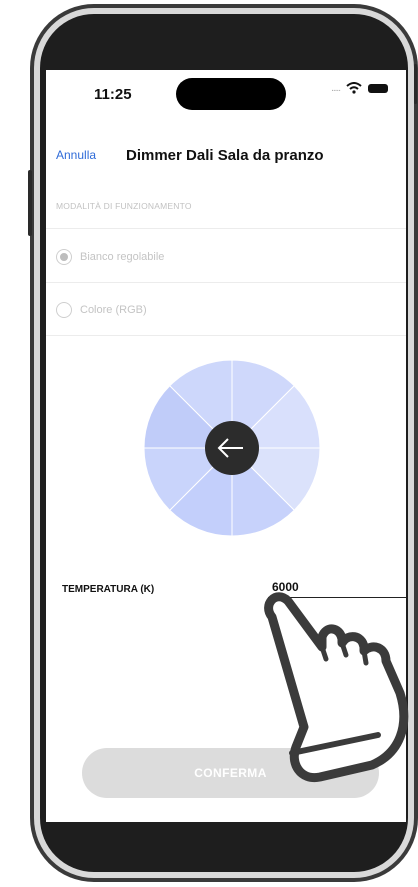  What do you see at coordinates (378, 88) in the screenshot?
I see `battery-icon` at bounding box center [378, 88].